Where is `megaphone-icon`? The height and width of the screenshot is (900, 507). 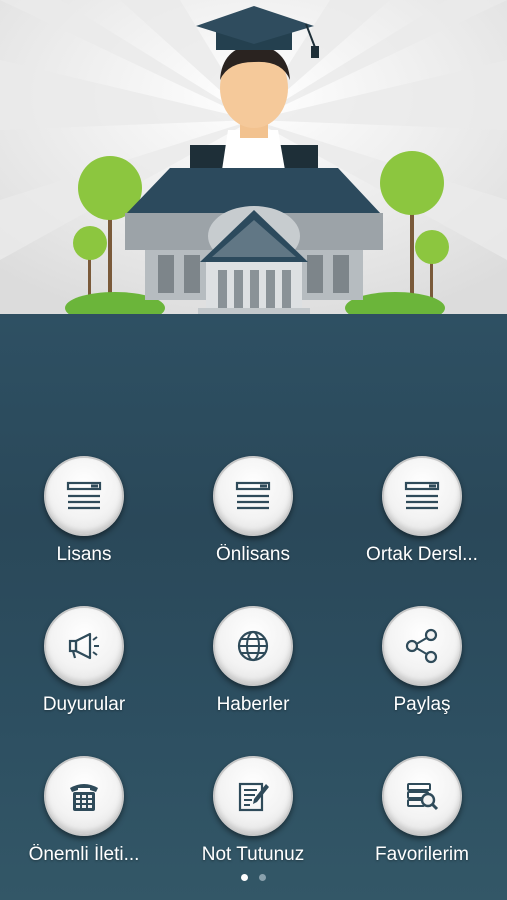
megaphone-icon is located at coordinates (83, 646).